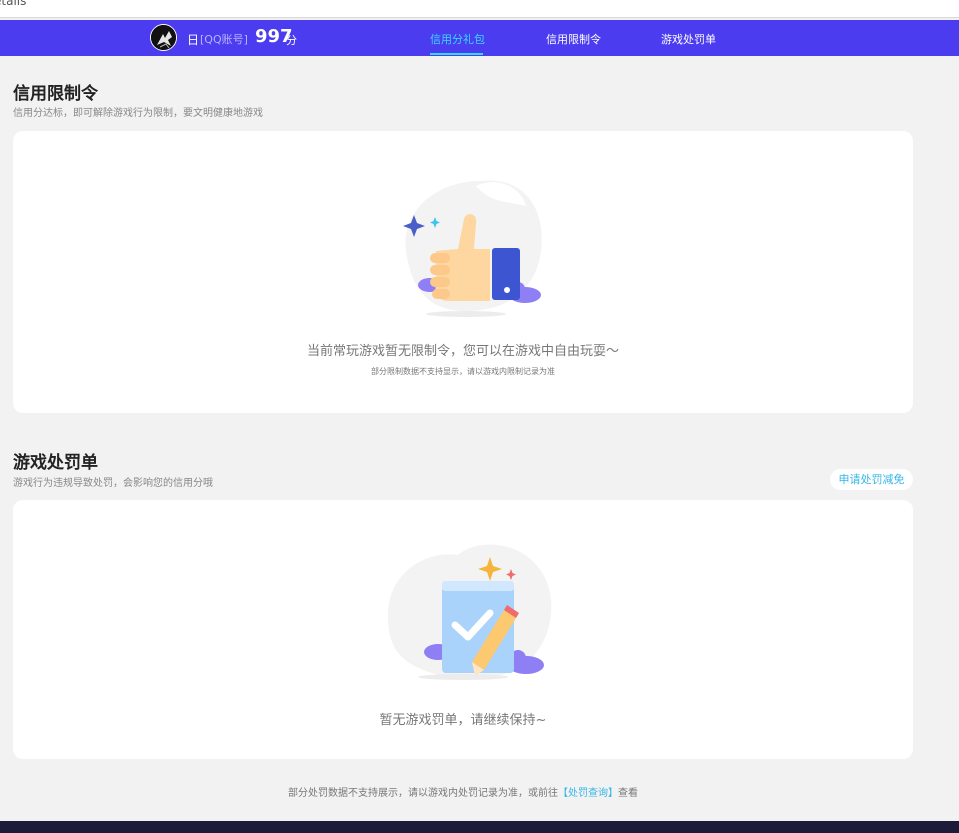 This screenshot has height=833, width=959. Describe the element at coordinates (55, 94) in the screenshot. I see `restriction-section-title: 信用限制令` at that location.